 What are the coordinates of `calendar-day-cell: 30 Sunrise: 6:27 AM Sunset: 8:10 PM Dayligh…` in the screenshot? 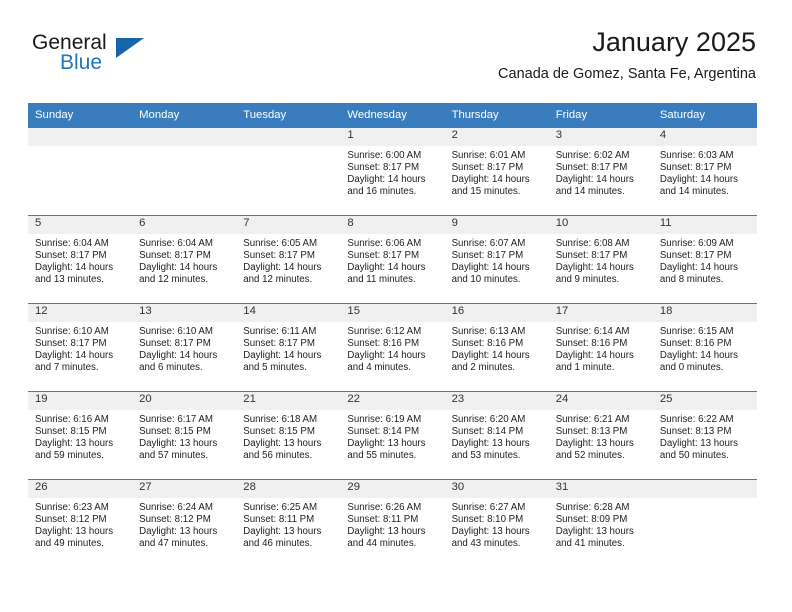 It's located at (496, 523).